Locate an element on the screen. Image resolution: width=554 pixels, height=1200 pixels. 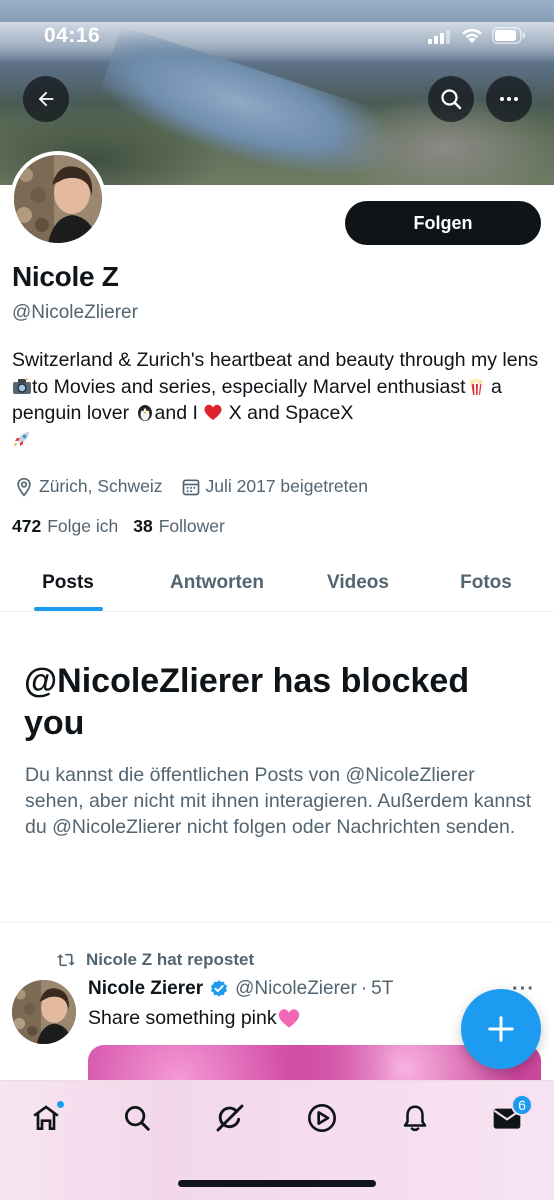
more-button is located at coordinates (509, 99).